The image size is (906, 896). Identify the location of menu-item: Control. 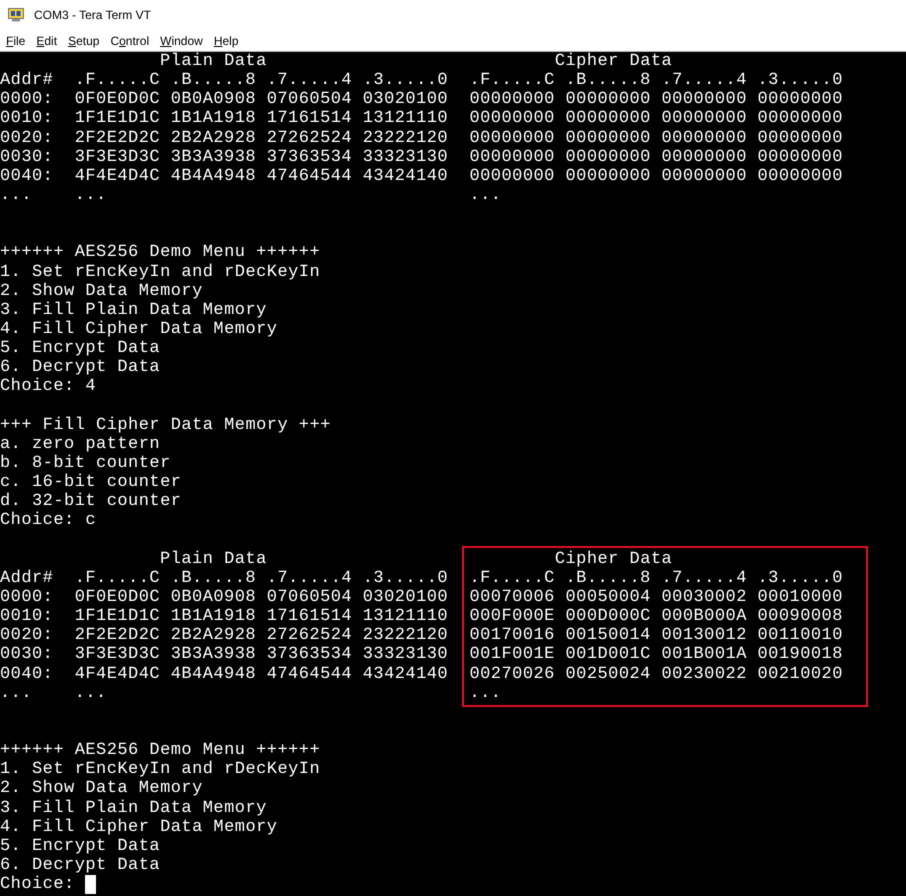
(130, 41).